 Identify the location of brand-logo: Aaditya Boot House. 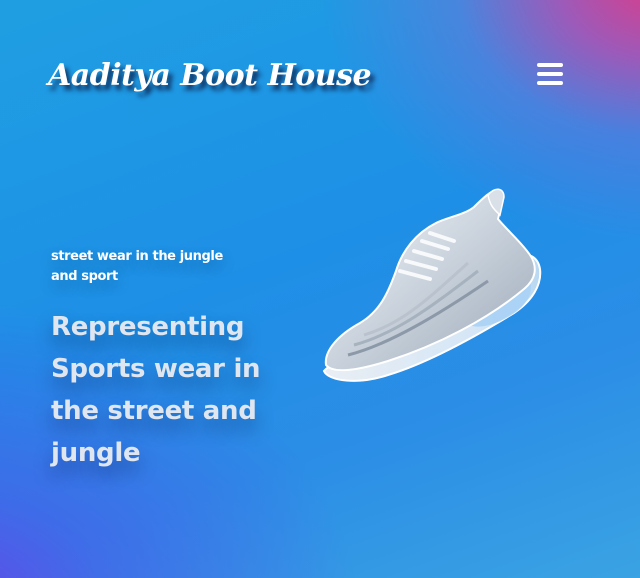
(210, 75).